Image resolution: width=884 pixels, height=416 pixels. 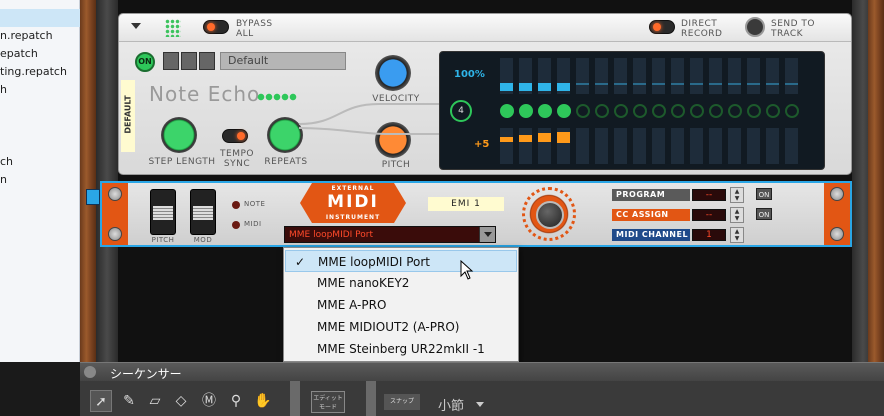 What do you see at coordinates (709, 195) in the screenshot?
I see `program-value: --` at bounding box center [709, 195].